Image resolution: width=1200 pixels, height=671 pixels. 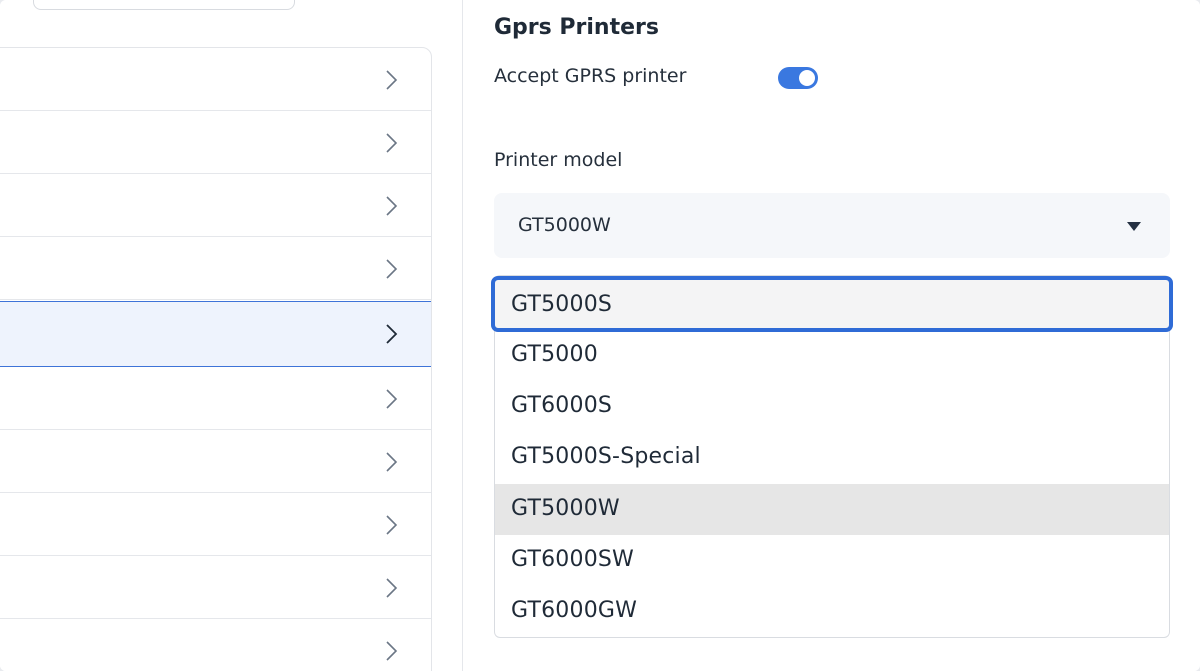 What do you see at coordinates (807, 78) in the screenshot?
I see `toggle-knob` at bounding box center [807, 78].